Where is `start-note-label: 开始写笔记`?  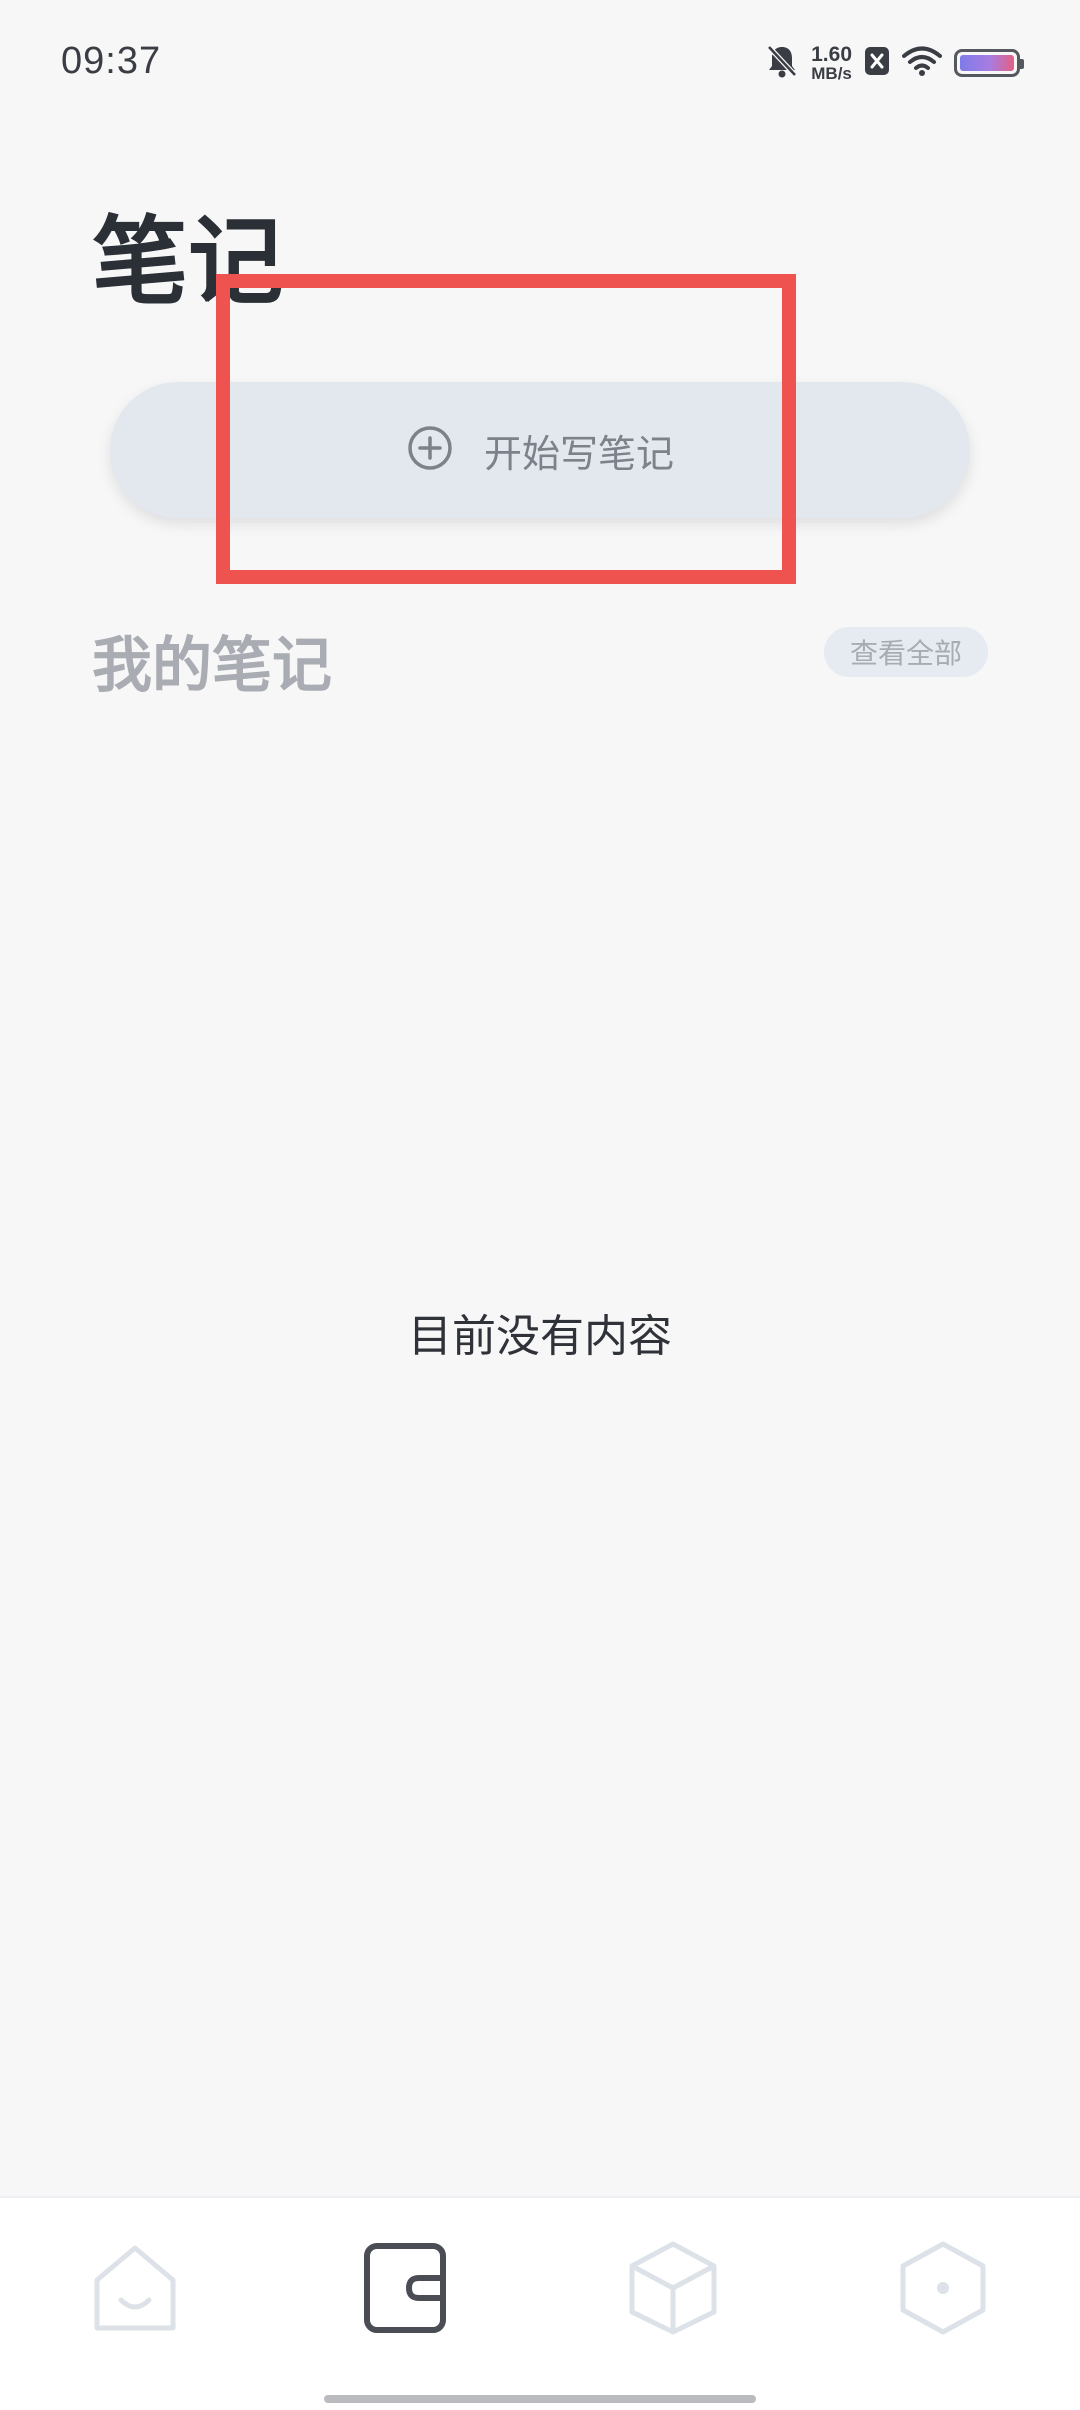 start-note-label: 开始写笔记 is located at coordinates (578, 453).